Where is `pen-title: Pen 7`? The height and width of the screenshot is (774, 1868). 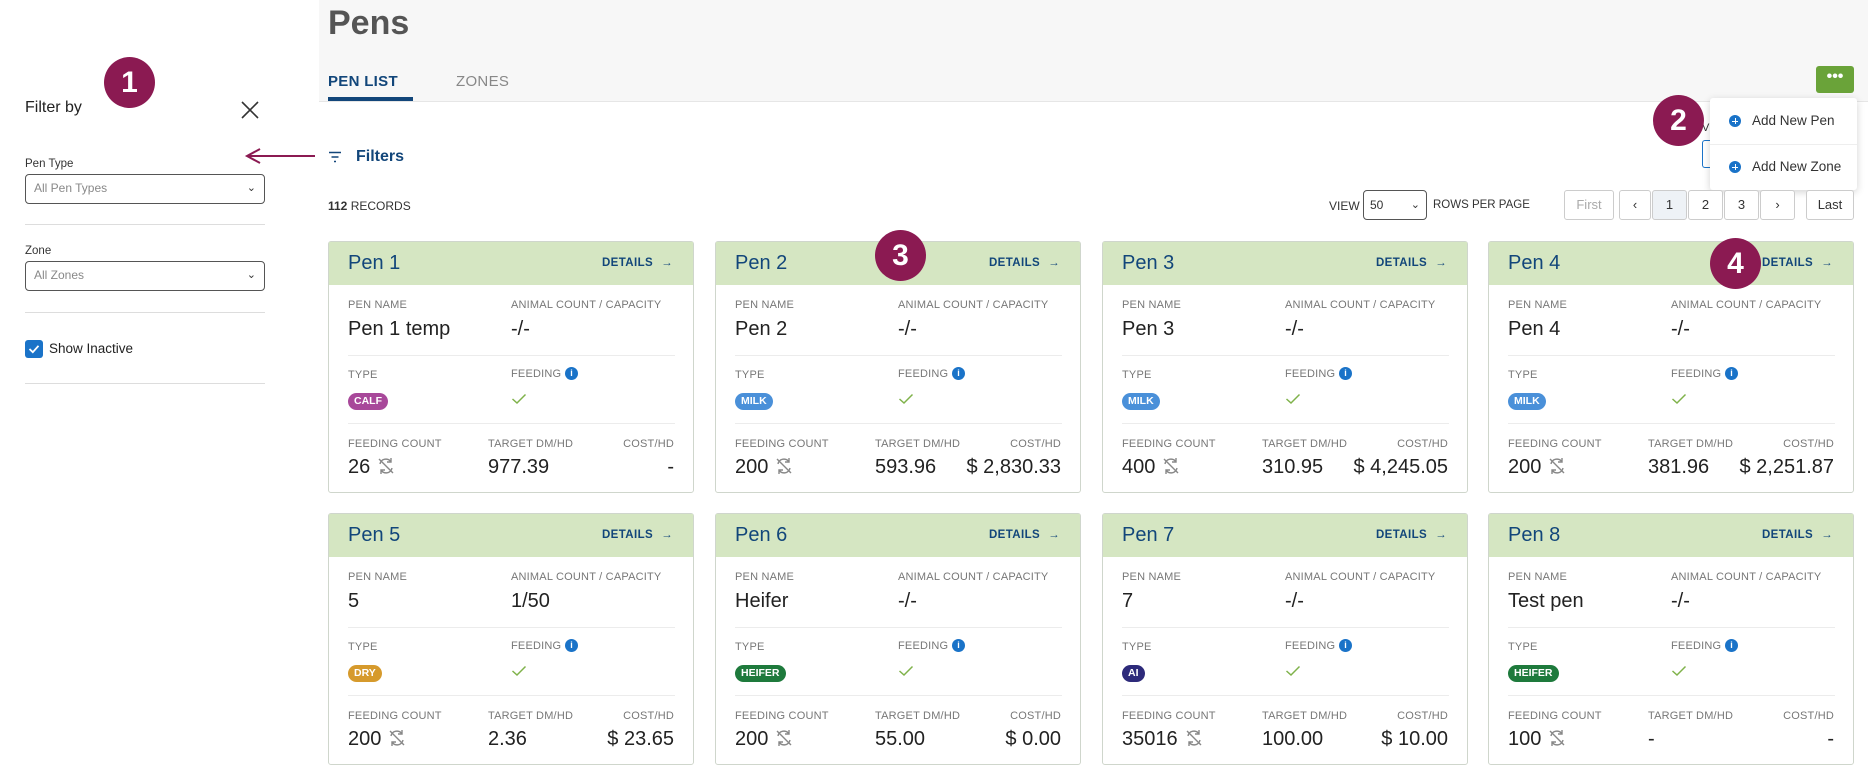 pen-title: Pen 7 is located at coordinates (1148, 535).